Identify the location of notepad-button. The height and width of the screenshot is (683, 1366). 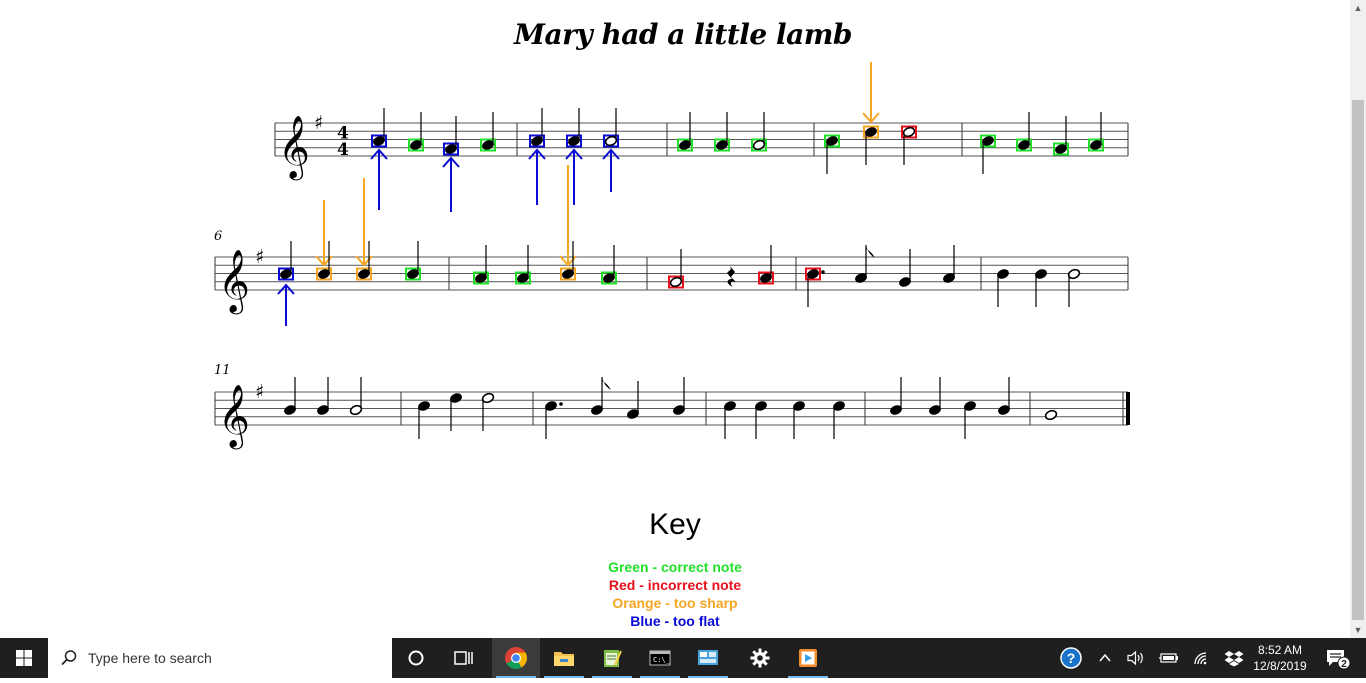
(612, 658).